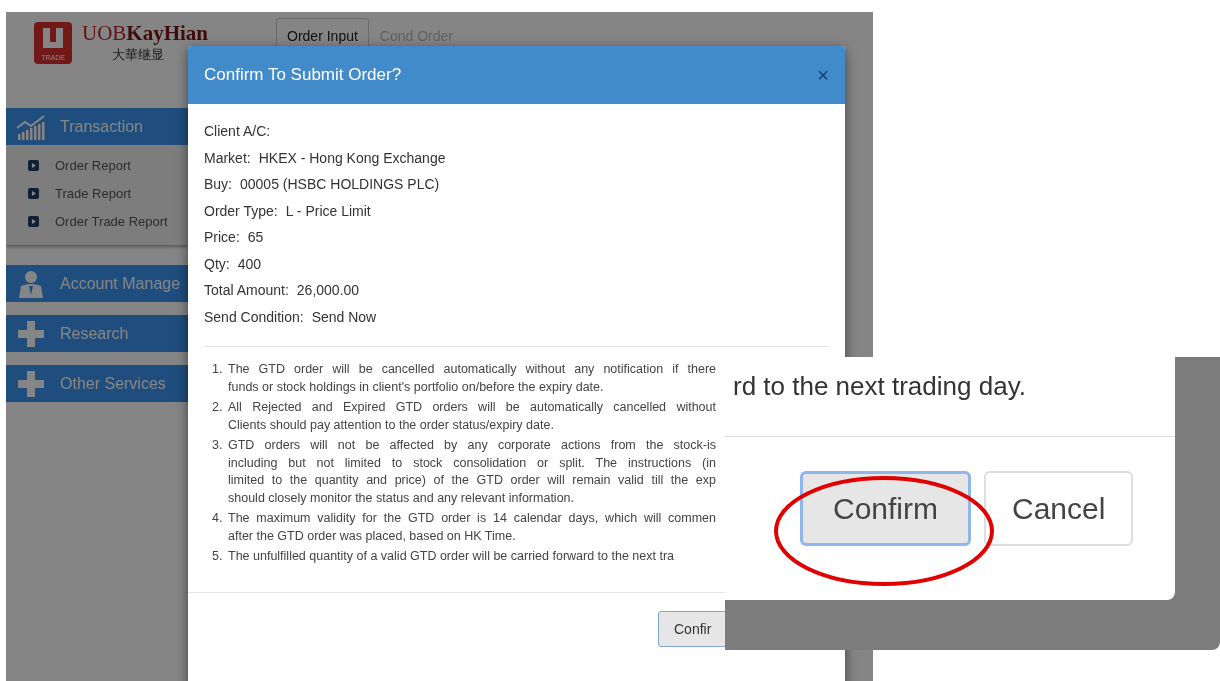  Describe the element at coordinates (218, 518) in the screenshot. I see `note-number: 4.` at that location.